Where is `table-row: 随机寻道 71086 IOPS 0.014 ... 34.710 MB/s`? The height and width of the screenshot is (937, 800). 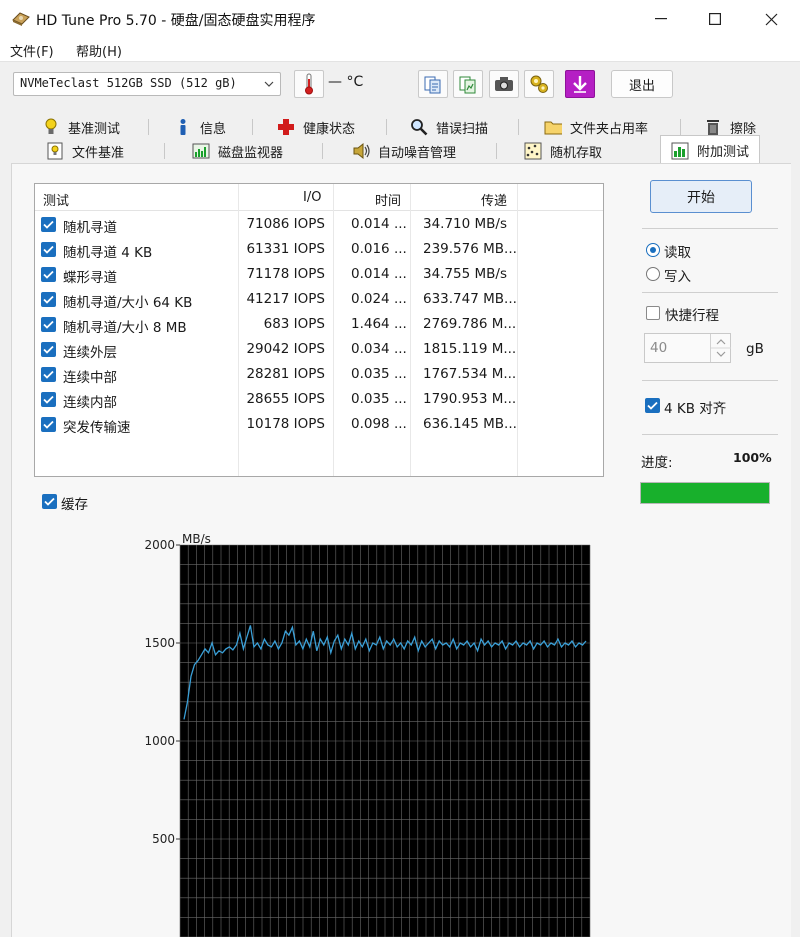 table-row: 随机寻道 71086 IOPS 0.014 ... 34.710 MB/s is located at coordinates (319, 224).